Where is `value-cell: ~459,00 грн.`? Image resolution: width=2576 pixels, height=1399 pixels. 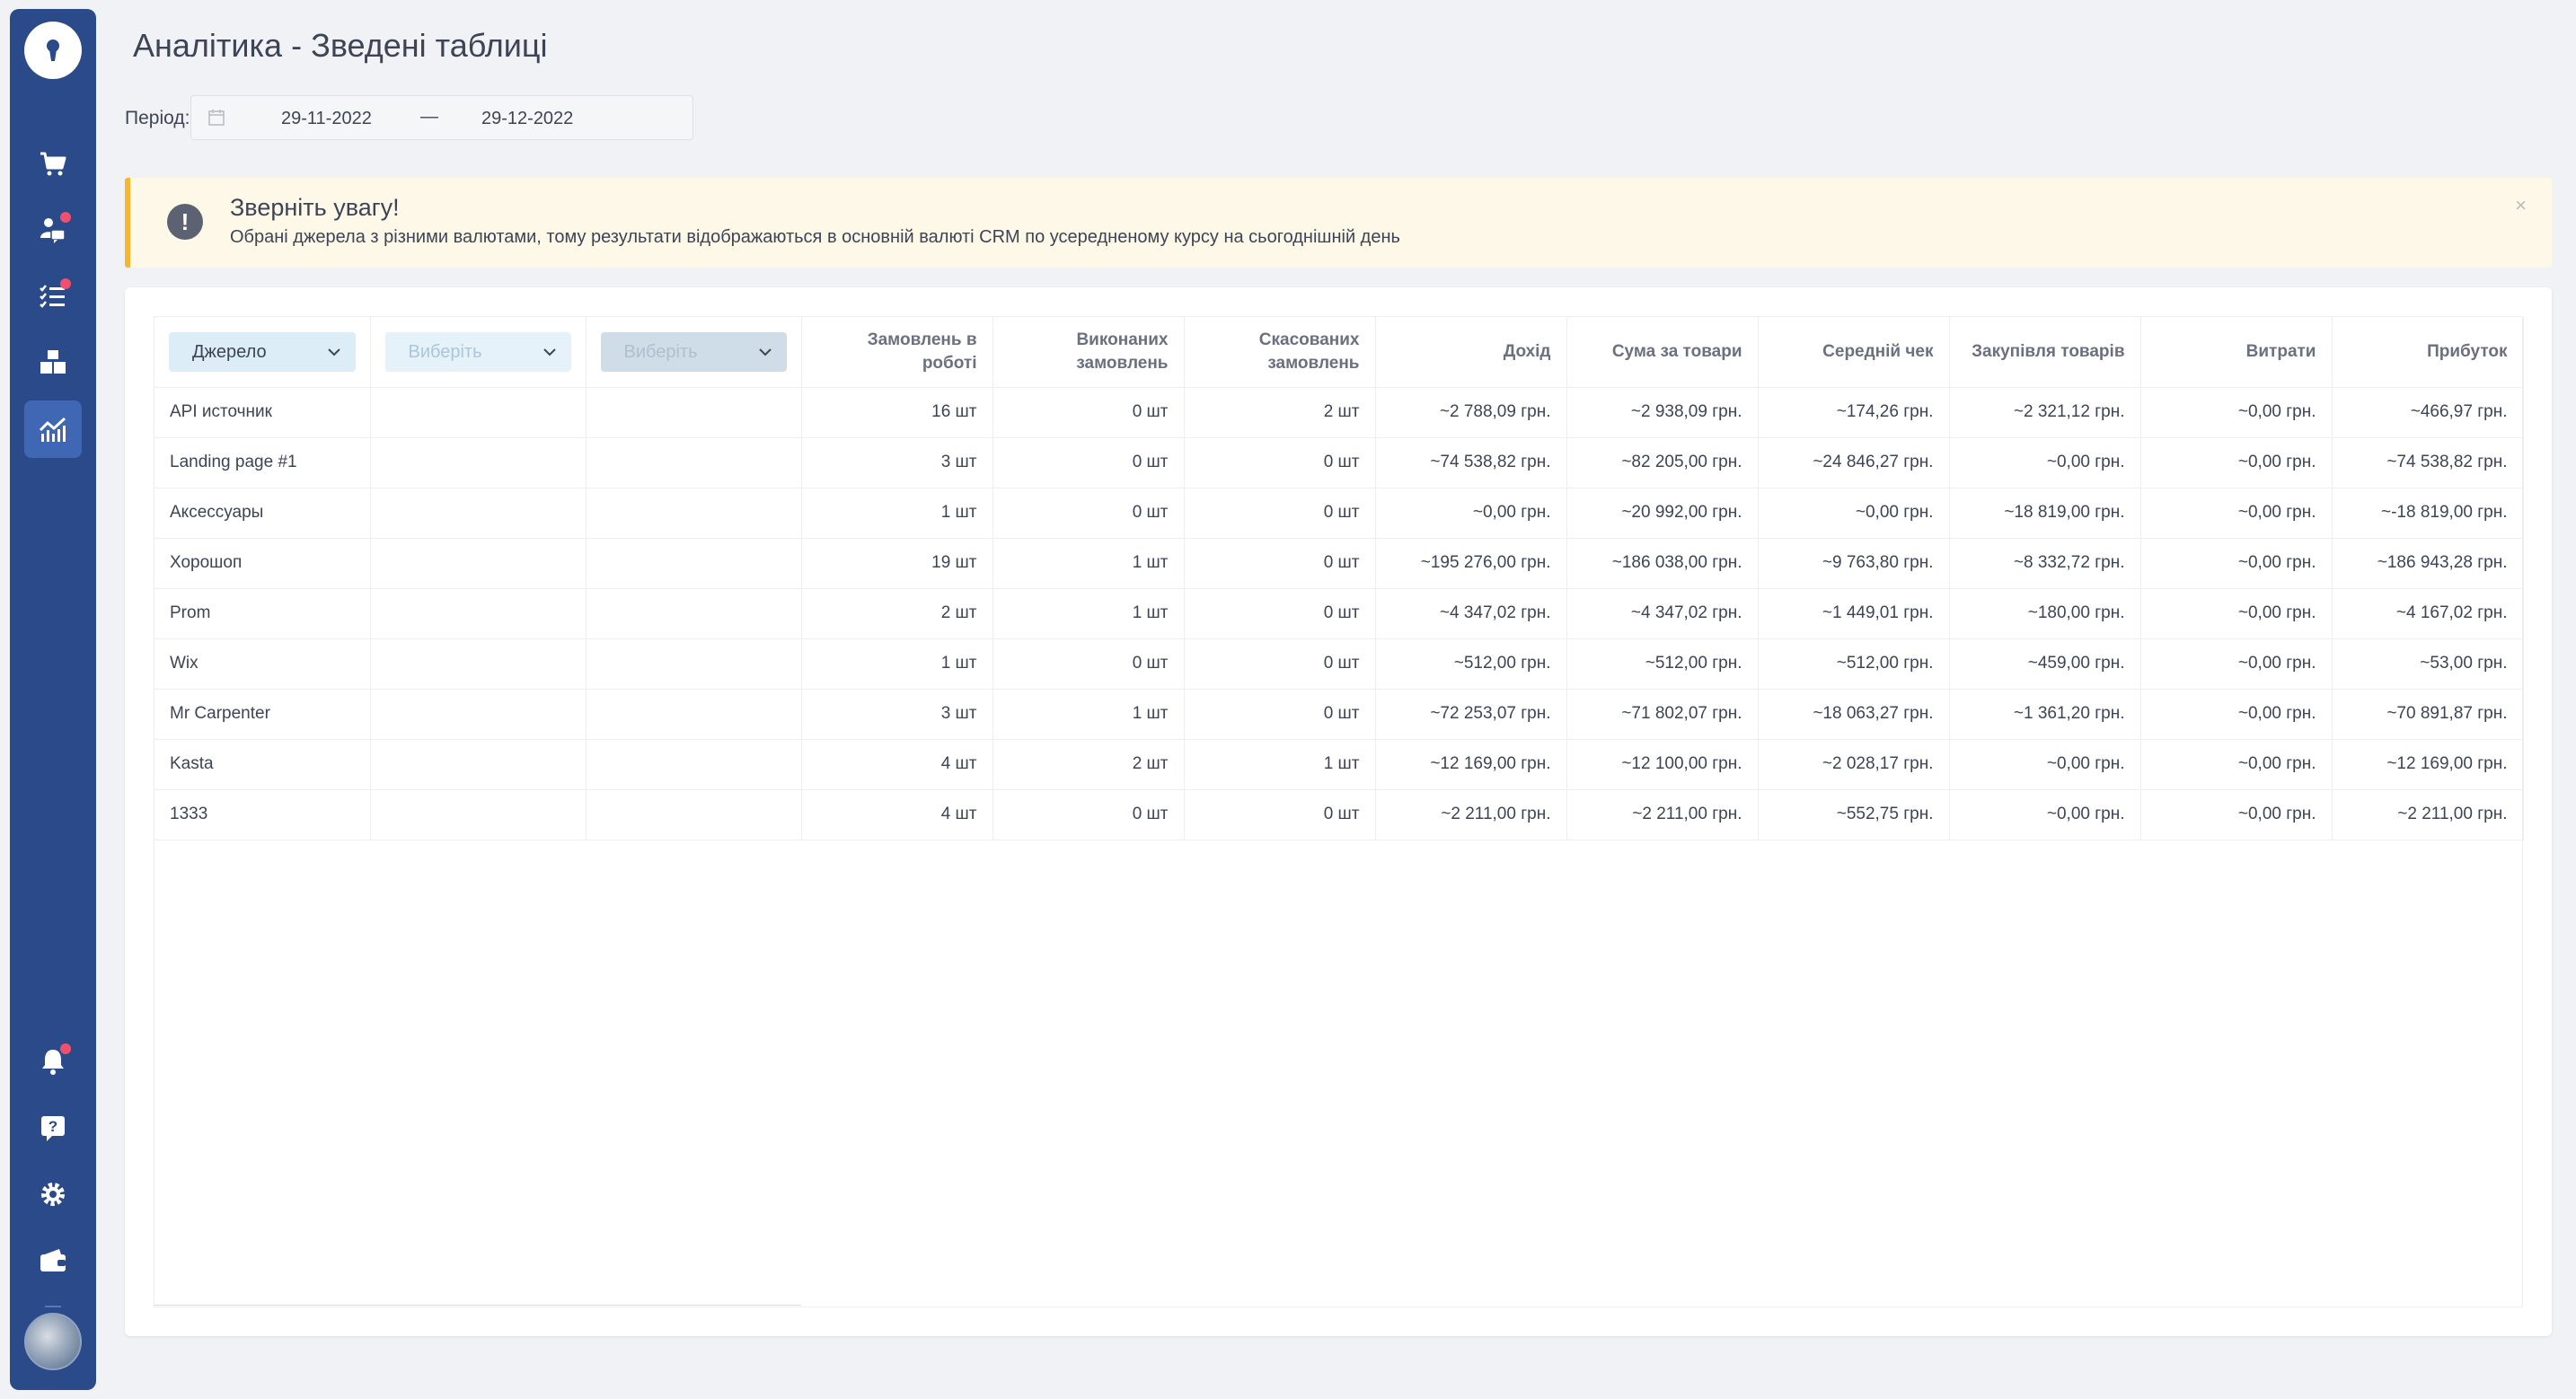 value-cell: ~459,00 грн. is located at coordinates (2045, 664).